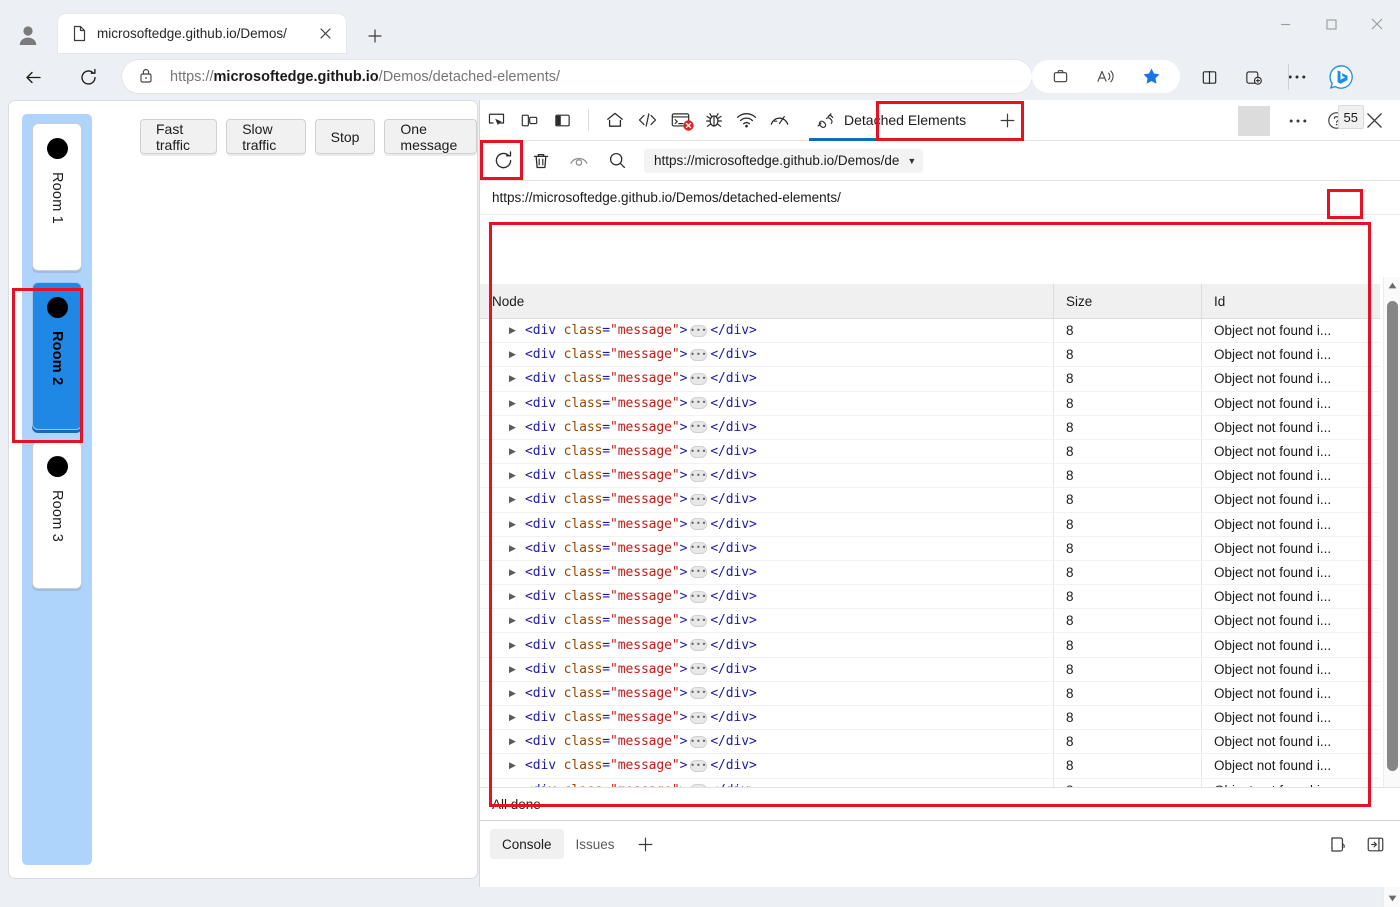 This screenshot has height=907, width=1400. What do you see at coordinates (647, 120) in the screenshot?
I see `elements-panel-button` at bounding box center [647, 120].